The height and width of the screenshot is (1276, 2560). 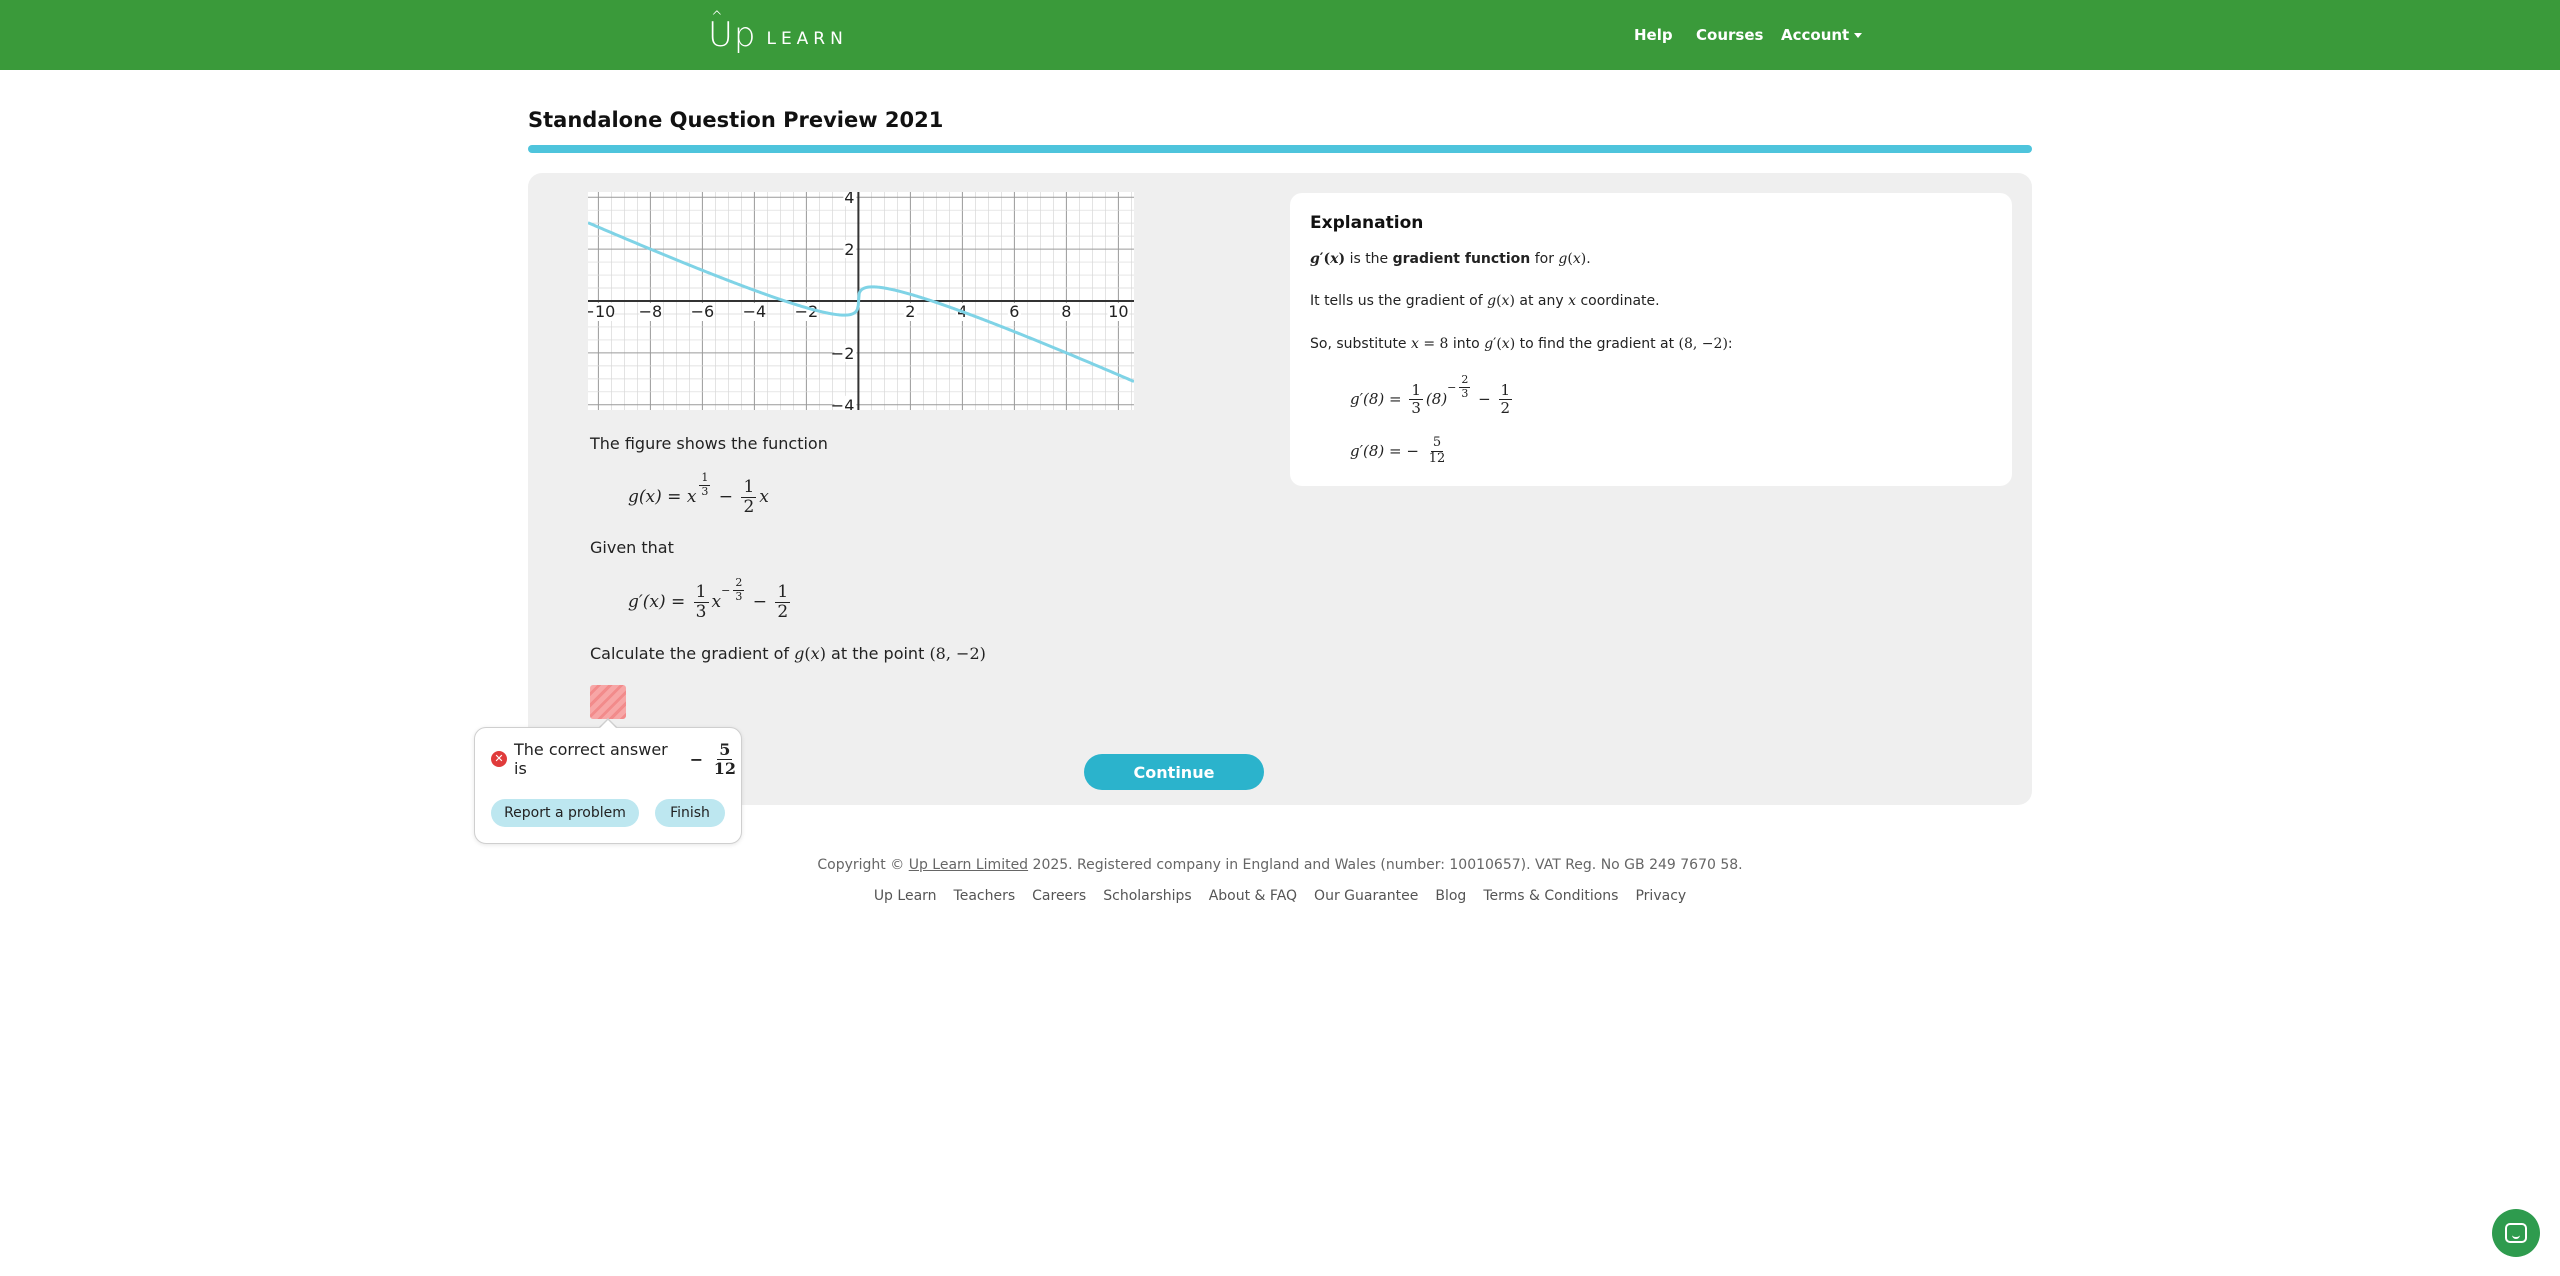 I want to click on footer-link-terms: Terms & Conditions, so click(x=1550, y=896).